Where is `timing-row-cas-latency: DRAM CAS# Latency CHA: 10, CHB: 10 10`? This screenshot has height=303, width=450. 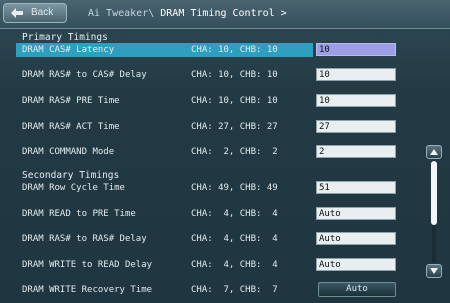
timing-row-cas-latency: DRAM CAS# Latency CHA: 10, CHB: 10 10 is located at coordinates (206, 50).